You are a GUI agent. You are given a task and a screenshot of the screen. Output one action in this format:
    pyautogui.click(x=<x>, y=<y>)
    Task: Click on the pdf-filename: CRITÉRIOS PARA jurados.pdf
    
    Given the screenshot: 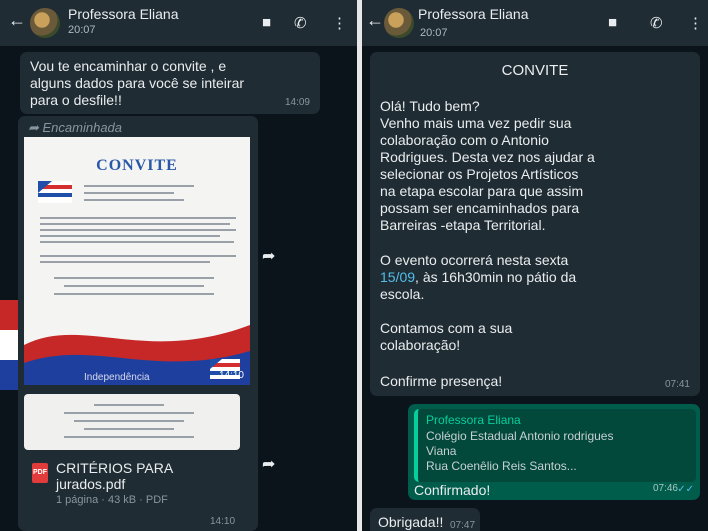 What is the action you would take?
    pyautogui.click(x=151, y=476)
    